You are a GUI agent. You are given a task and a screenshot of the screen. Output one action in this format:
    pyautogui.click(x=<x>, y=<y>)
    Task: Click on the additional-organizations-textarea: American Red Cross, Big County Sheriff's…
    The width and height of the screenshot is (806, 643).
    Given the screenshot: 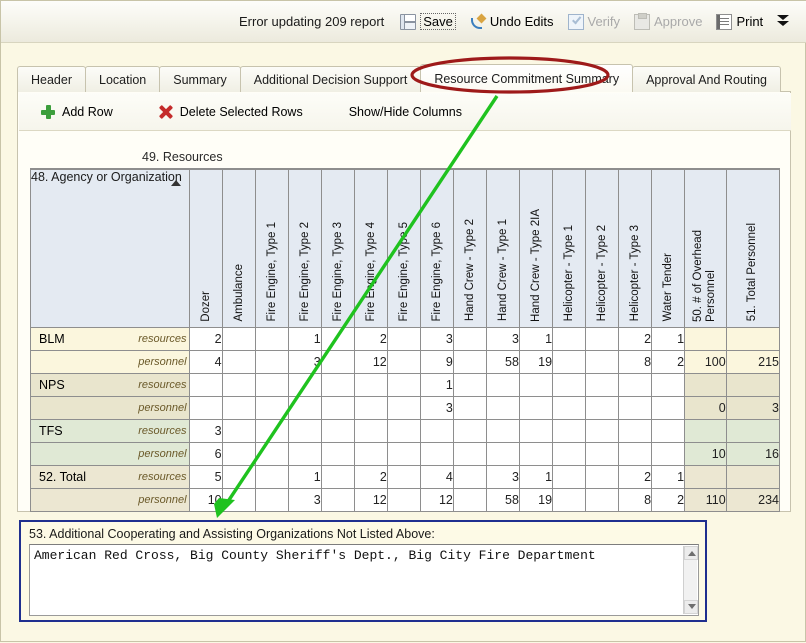 What is the action you would take?
    pyautogui.click(x=364, y=580)
    